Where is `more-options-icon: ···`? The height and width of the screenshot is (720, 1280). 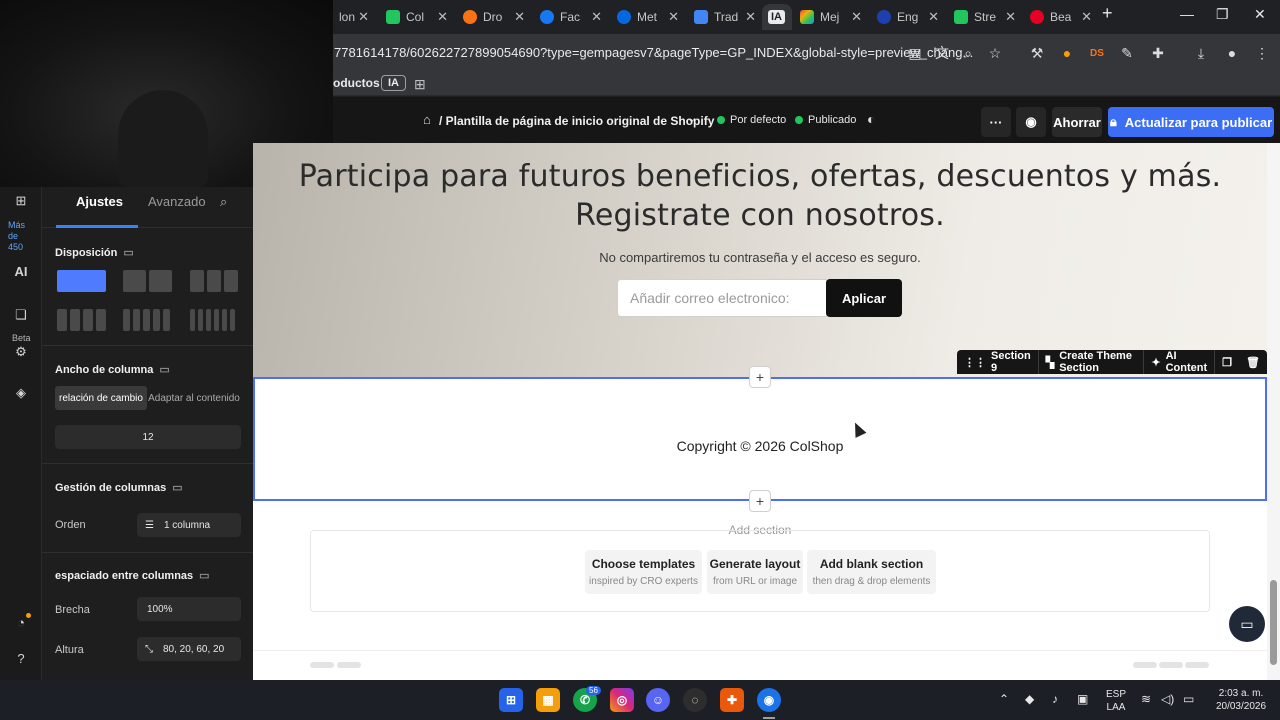
more-options-icon: ··· is located at coordinates (996, 122).